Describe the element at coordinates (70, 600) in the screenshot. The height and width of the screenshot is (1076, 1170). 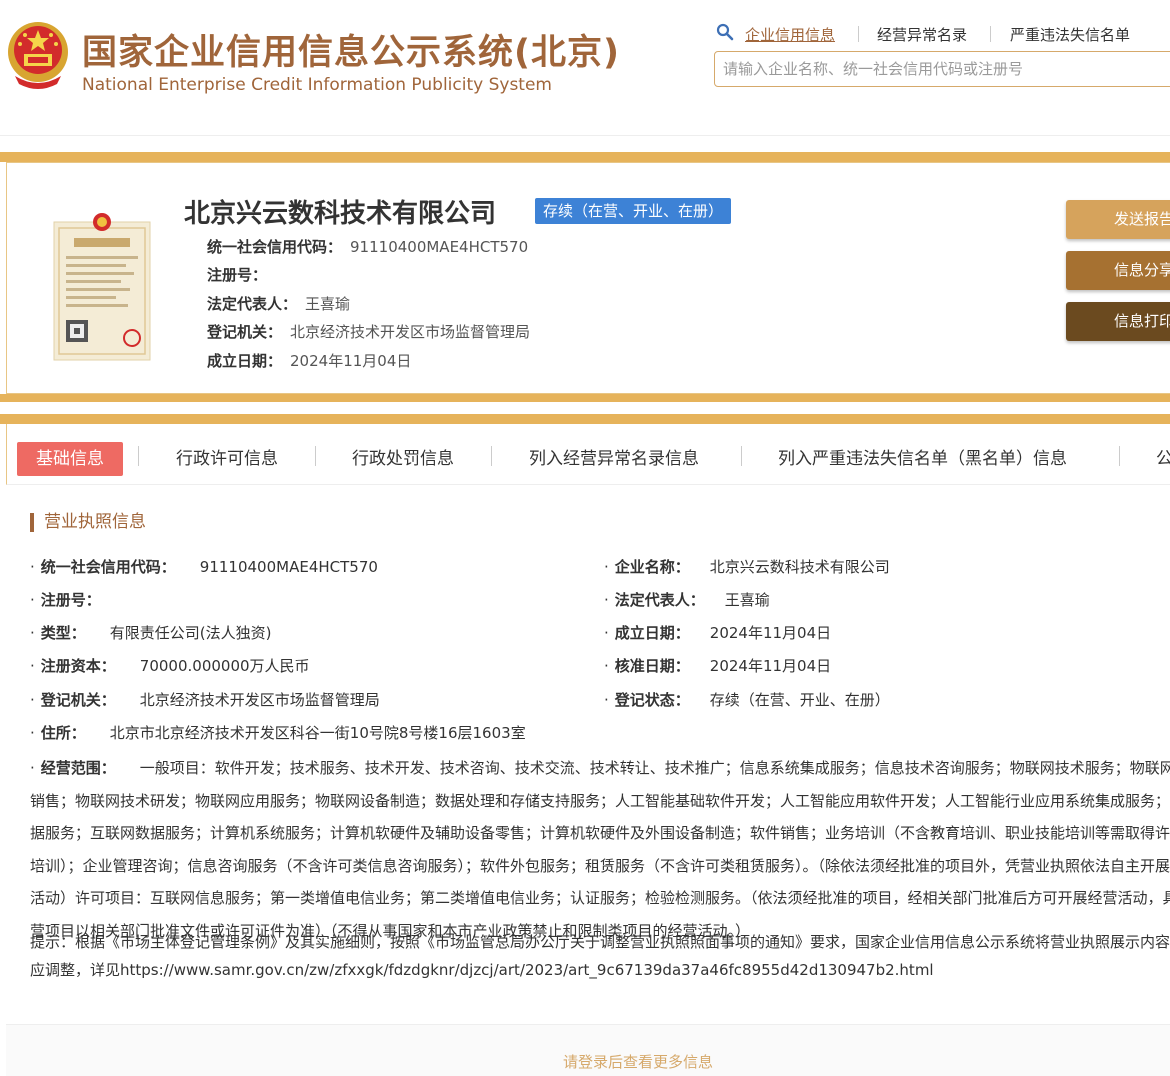
I see `field-label: 注册号：` at that location.